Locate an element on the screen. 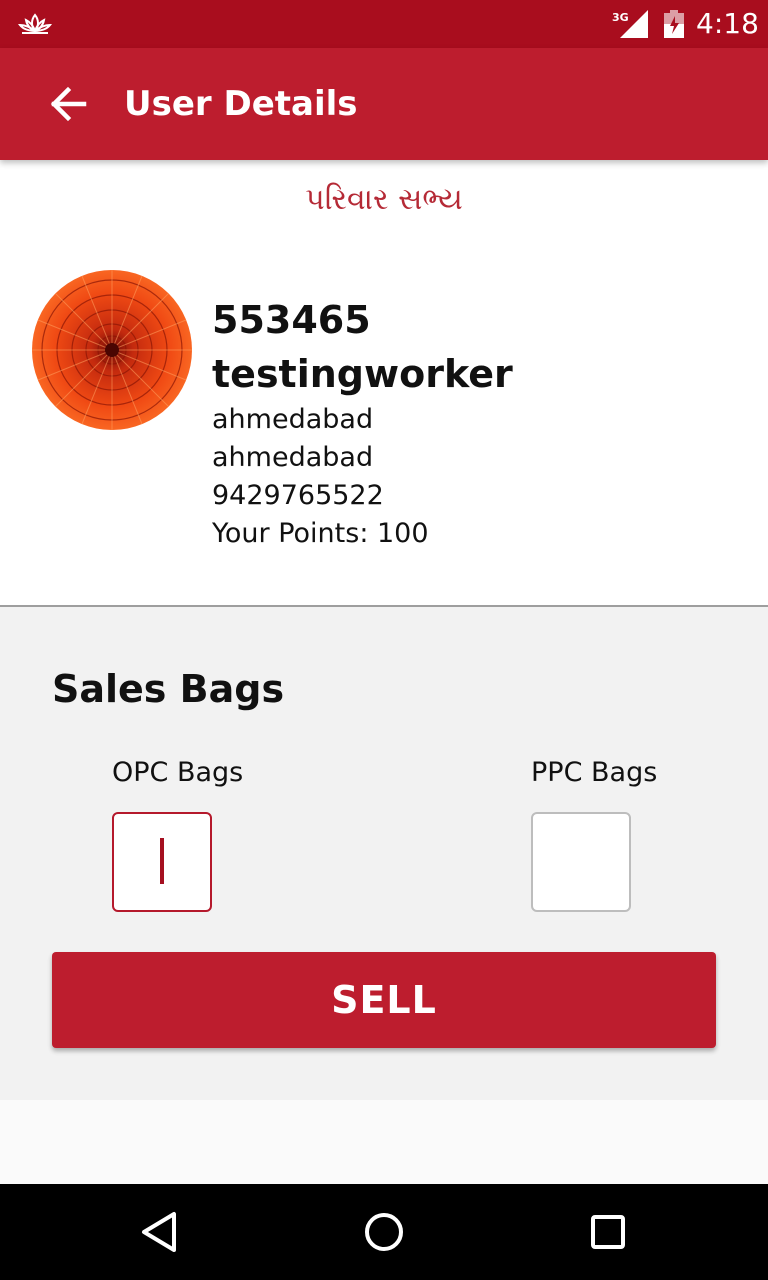 Image resolution: width=768 pixels, height=1280 pixels. app-bar: User Details is located at coordinates (384, 104).